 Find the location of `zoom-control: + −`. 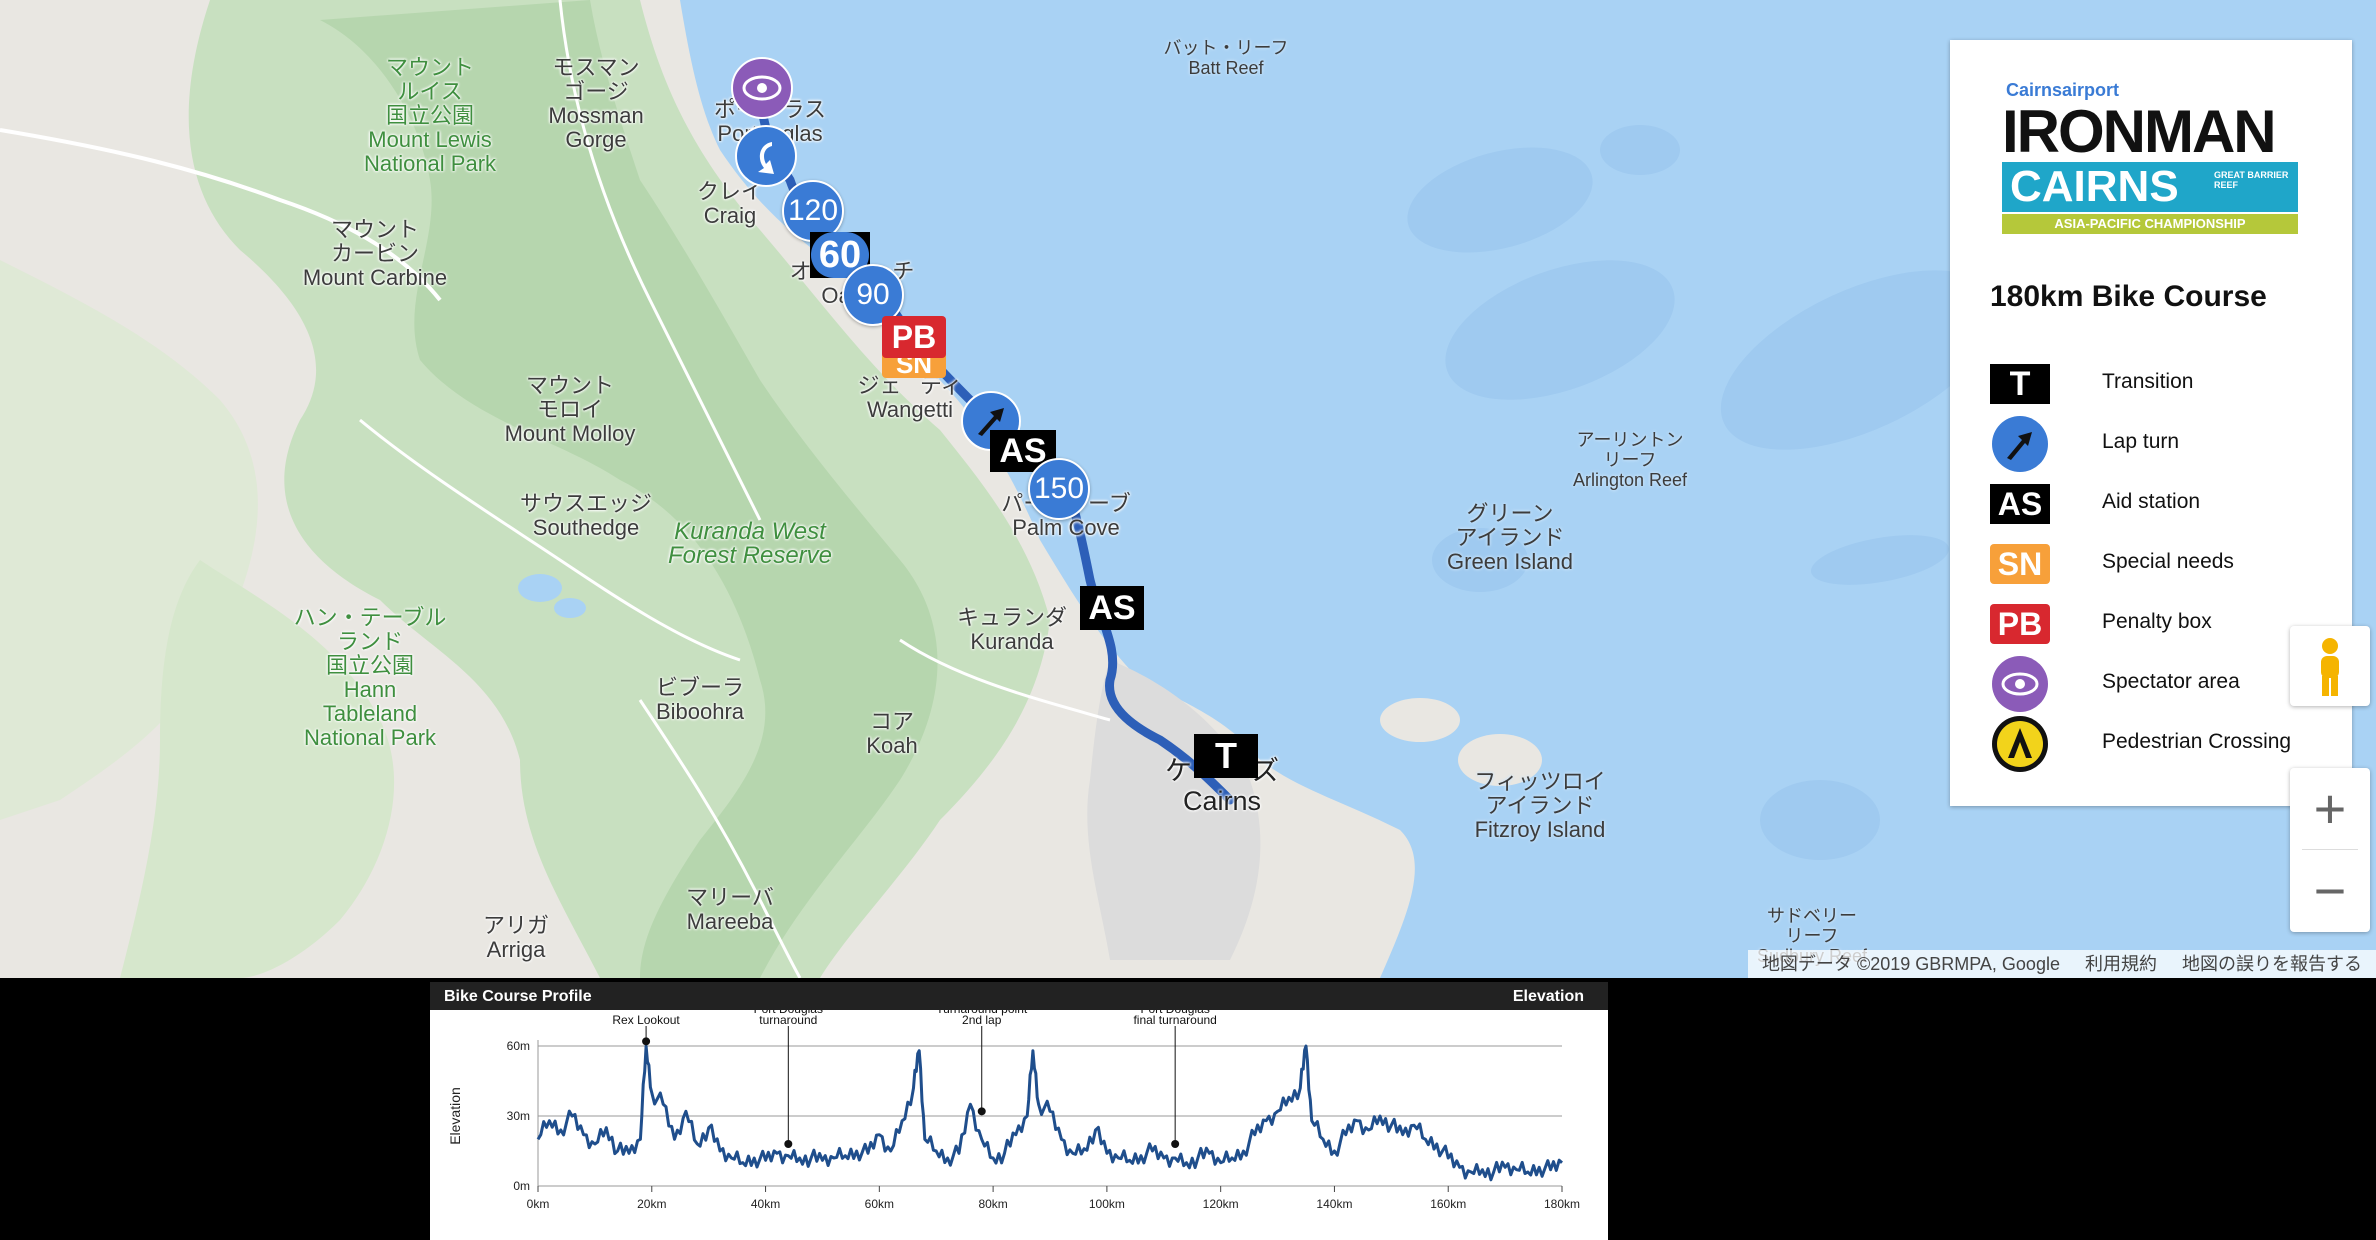

zoom-control: + − is located at coordinates (2330, 850).